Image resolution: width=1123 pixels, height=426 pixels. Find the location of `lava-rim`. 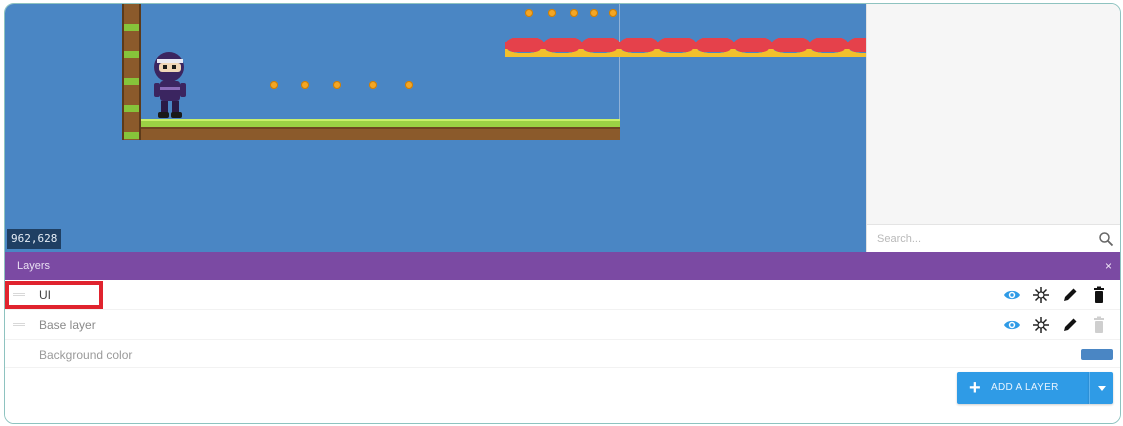

lava-rim is located at coordinates (685, 53).